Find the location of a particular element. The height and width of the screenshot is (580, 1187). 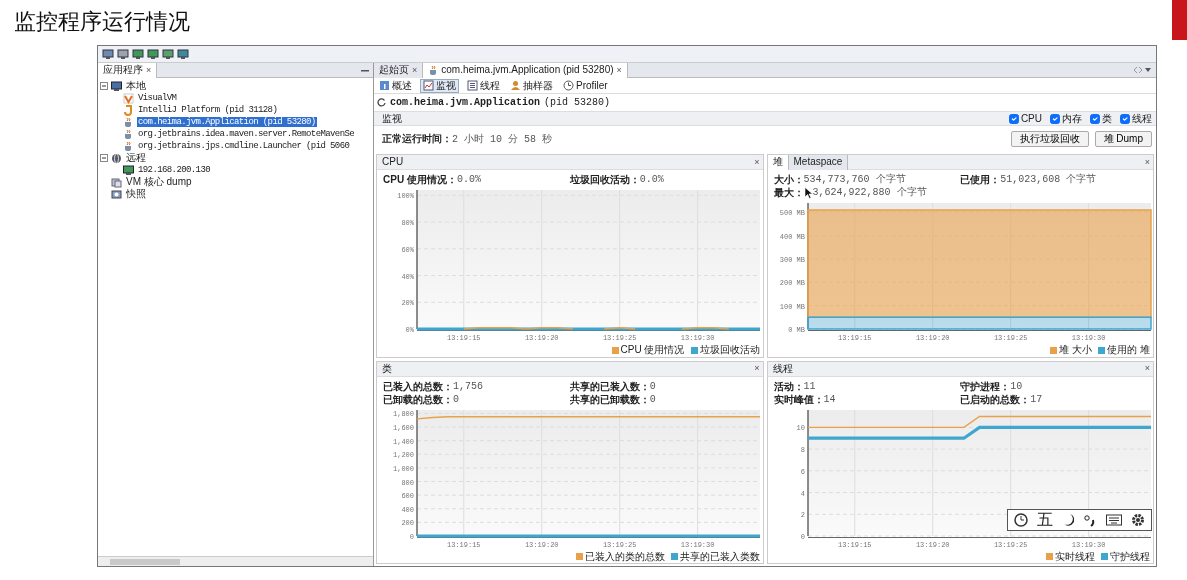

dropdown-icon is located at coordinates (1148, 70).